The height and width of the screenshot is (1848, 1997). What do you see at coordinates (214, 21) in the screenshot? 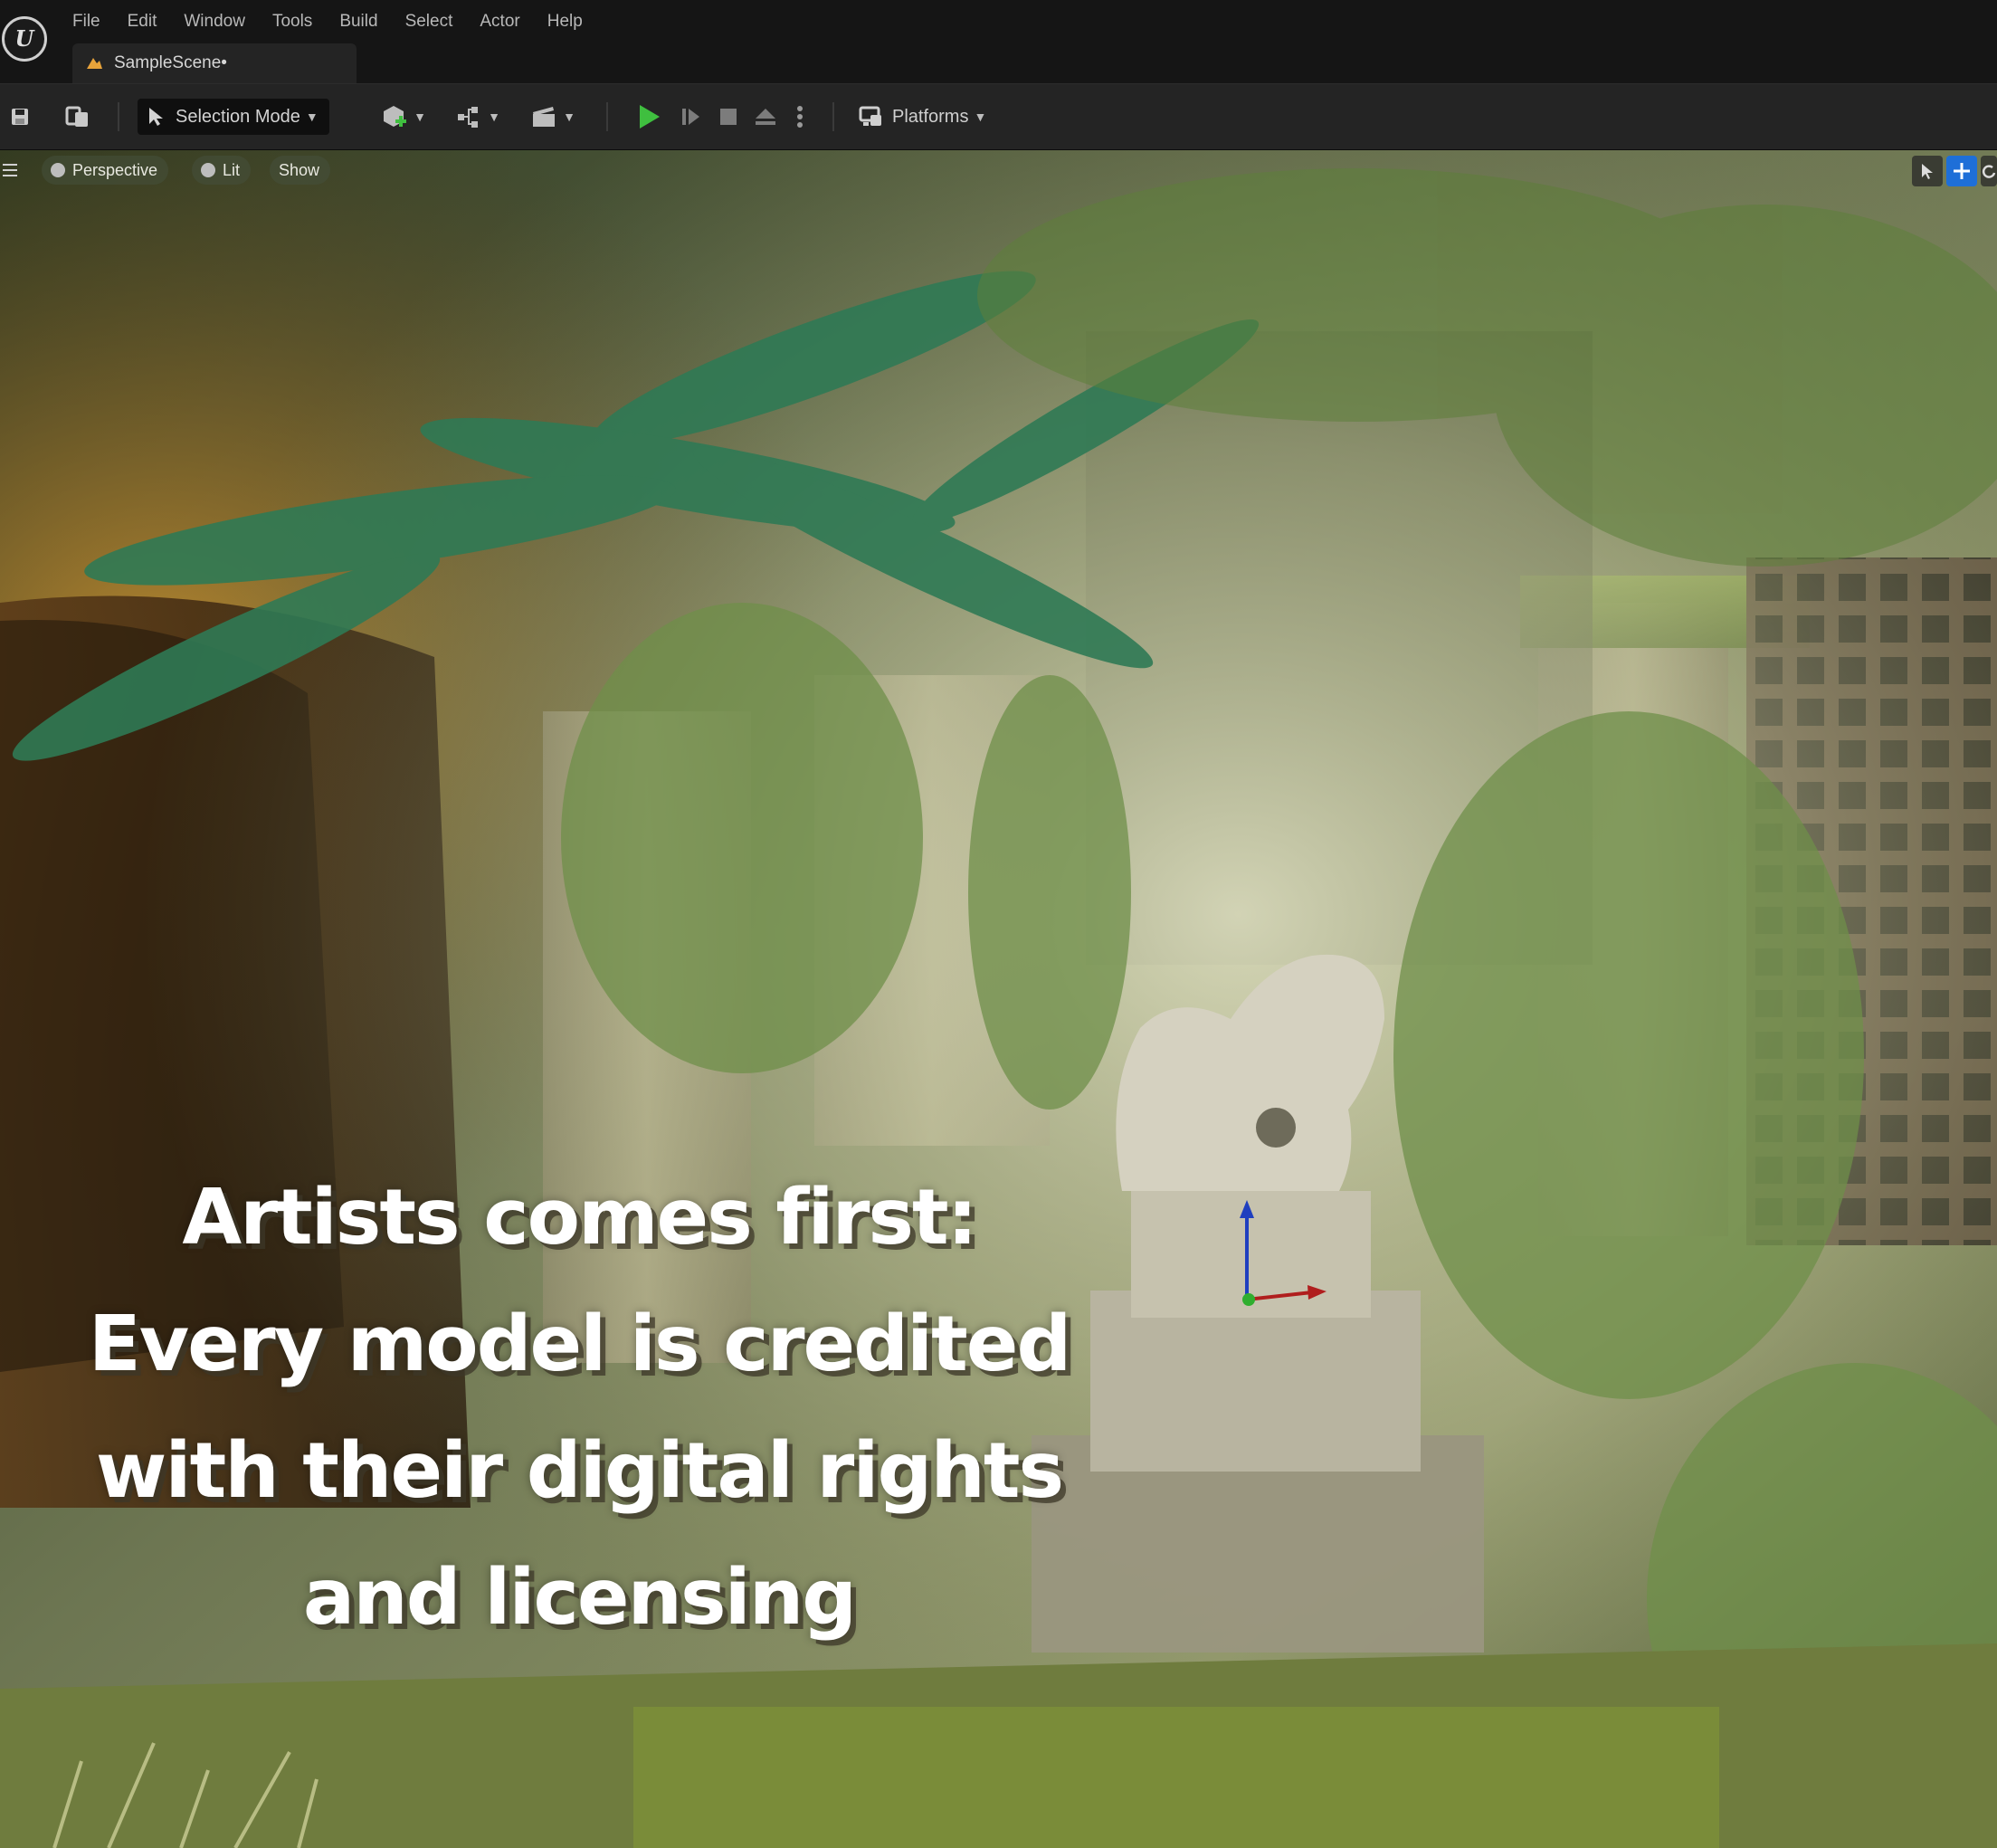
I see `menu-window: Window` at bounding box center [214, 21].